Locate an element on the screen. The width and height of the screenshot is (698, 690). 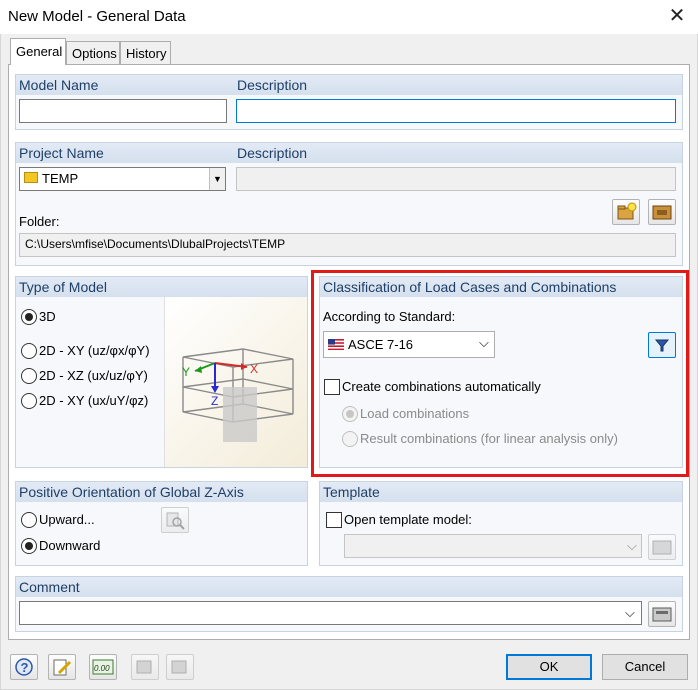
units-icon: 0.00 is located at coordinates (103, 667).